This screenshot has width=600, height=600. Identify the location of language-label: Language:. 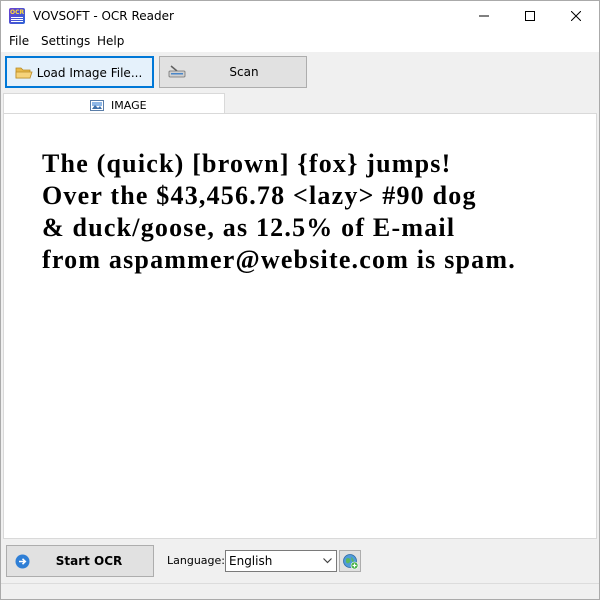
(196, 560).